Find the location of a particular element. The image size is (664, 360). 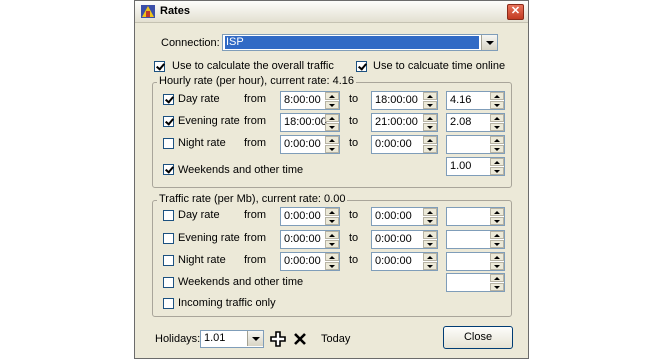

close-window-button: ✕ is located at coordinates (515, 12).